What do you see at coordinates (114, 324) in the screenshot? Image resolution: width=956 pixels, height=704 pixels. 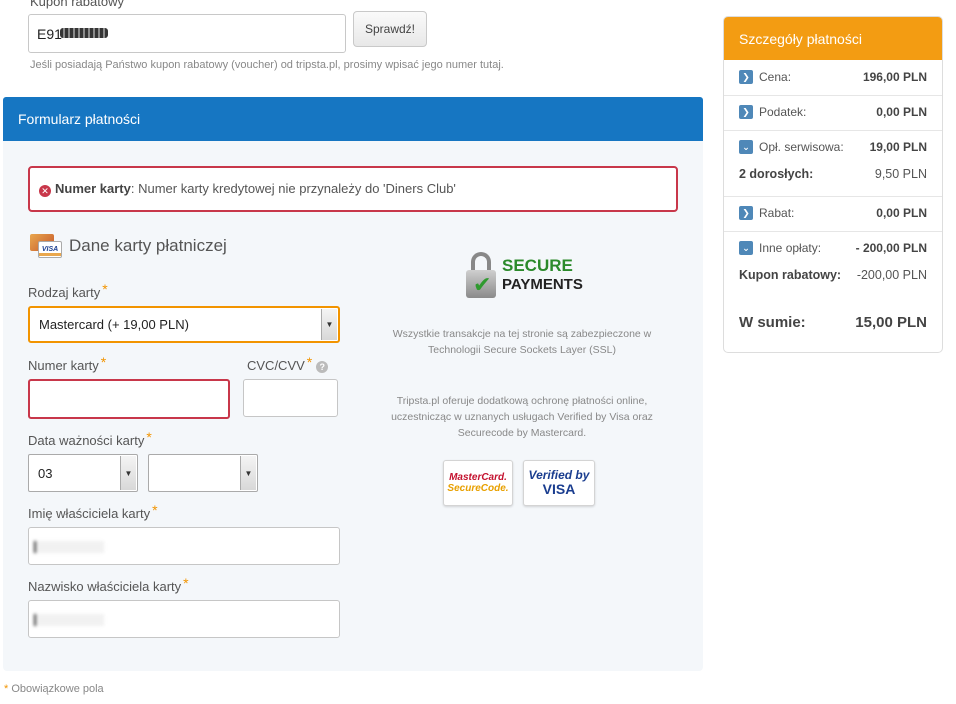 I see `card-type-value: Mastercard (+ 19,00 PLN)` at bounding box center [114, 324].